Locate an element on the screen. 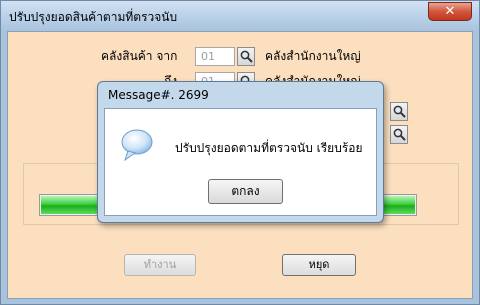 The height and width of the screenshot is (305, 480). warehouse-from-label: คลังสินค้า จาก is located at coordinates (139, 56).